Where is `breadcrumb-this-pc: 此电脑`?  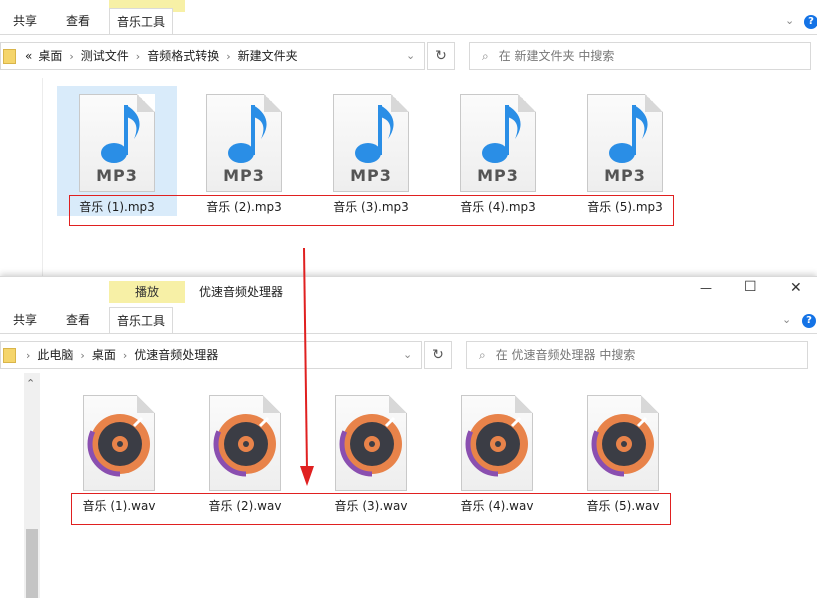
breadcrumb-this-pc: 此电脑 is located at coordinates (55, 355).